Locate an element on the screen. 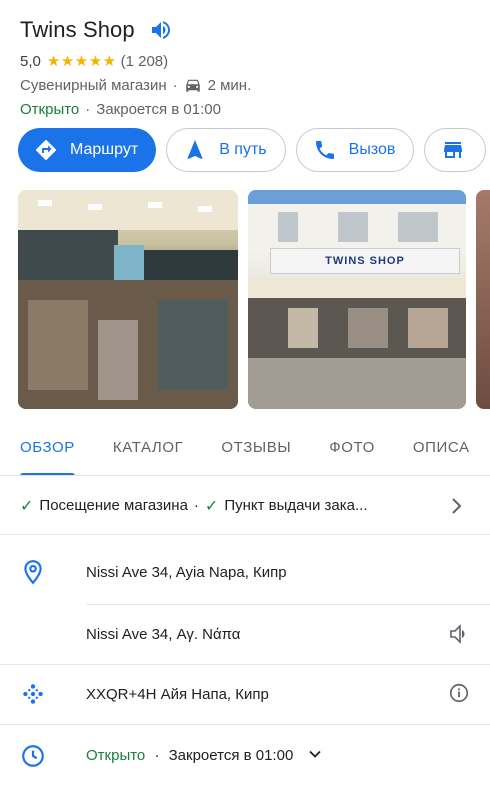 The image size is (490, 800). store-icon is located at coordinates (453, 150).